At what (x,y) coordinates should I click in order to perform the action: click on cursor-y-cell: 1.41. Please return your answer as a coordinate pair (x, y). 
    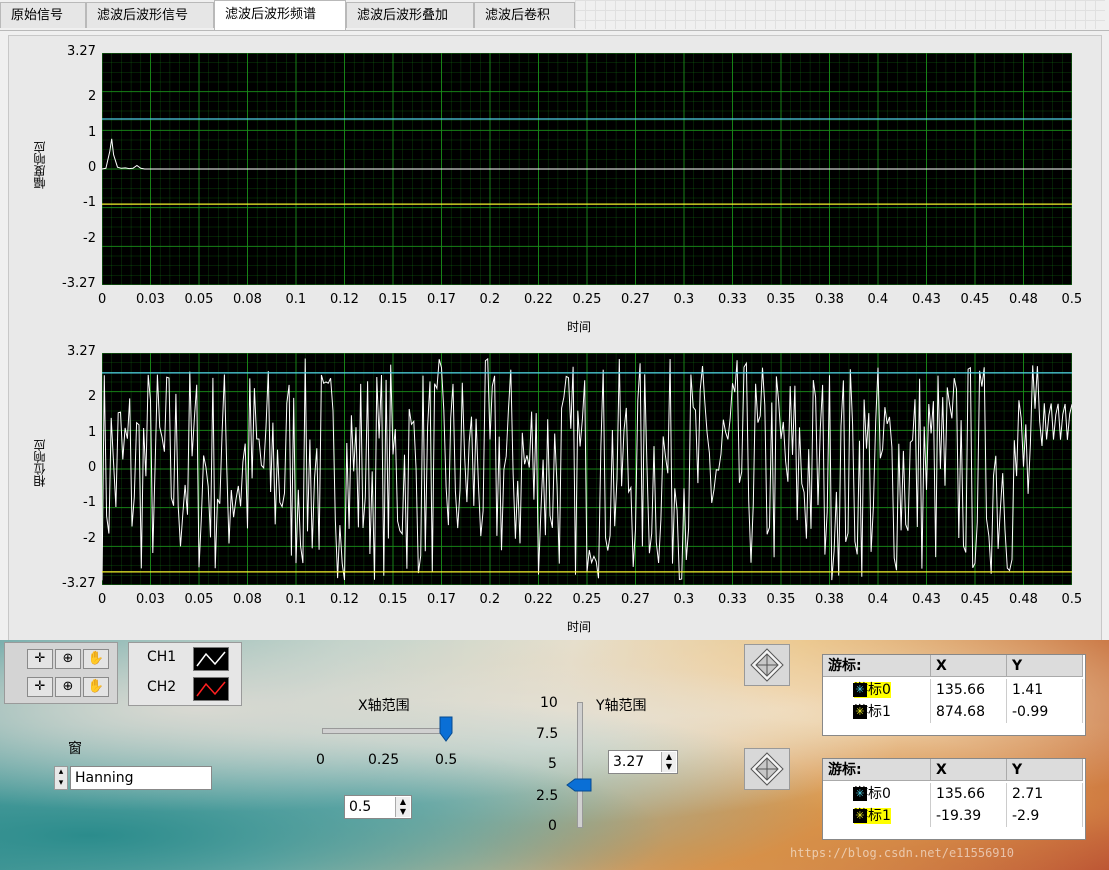
    Looking at the image, I should click on (1045, 690).